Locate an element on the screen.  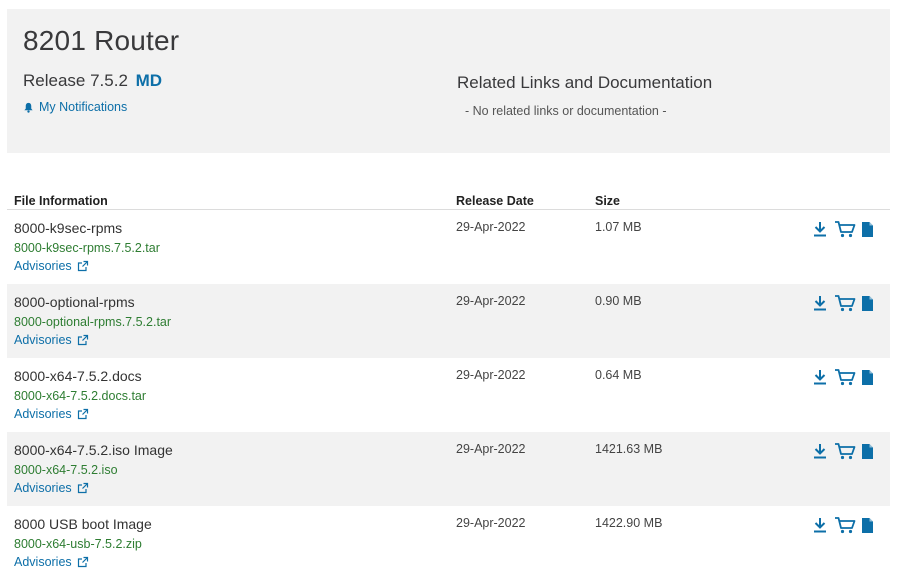
file-link: 8000-x64-7.5.2.docs.tar is located at coordinates (80, 396).